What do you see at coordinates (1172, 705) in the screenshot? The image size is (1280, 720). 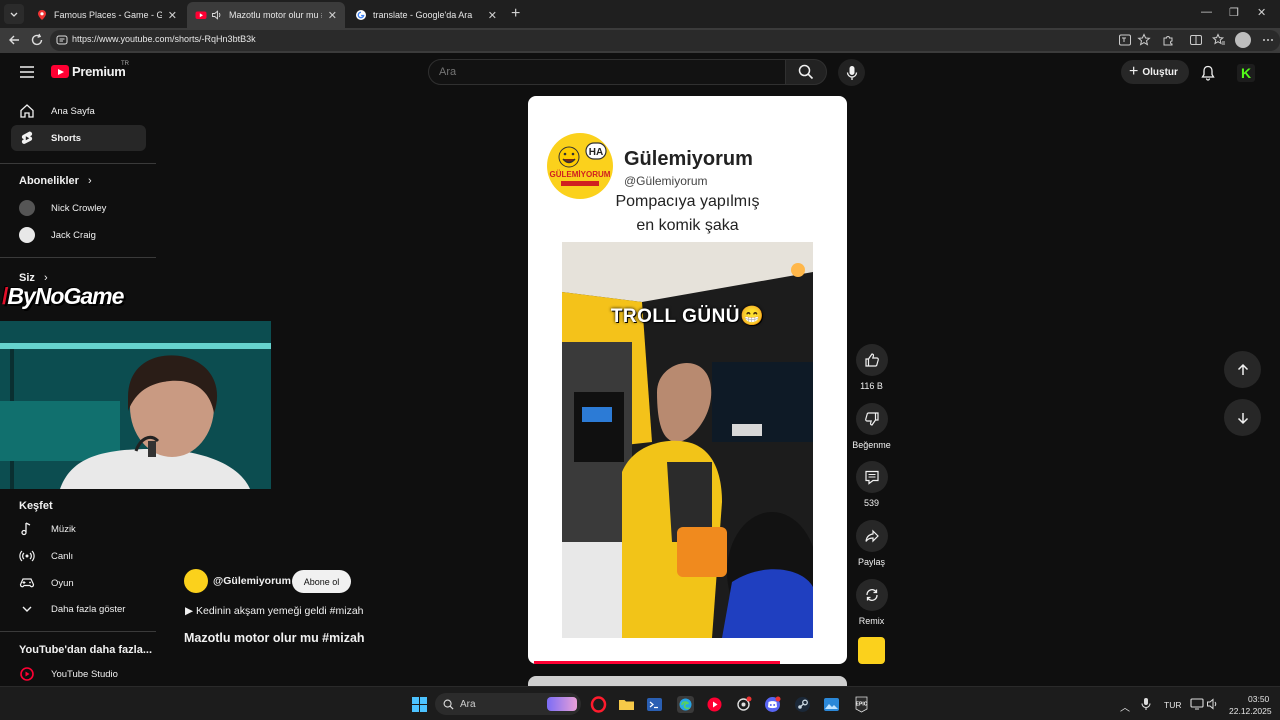 I see `language-indicator: TUR` at bounding box center [1172, 705].